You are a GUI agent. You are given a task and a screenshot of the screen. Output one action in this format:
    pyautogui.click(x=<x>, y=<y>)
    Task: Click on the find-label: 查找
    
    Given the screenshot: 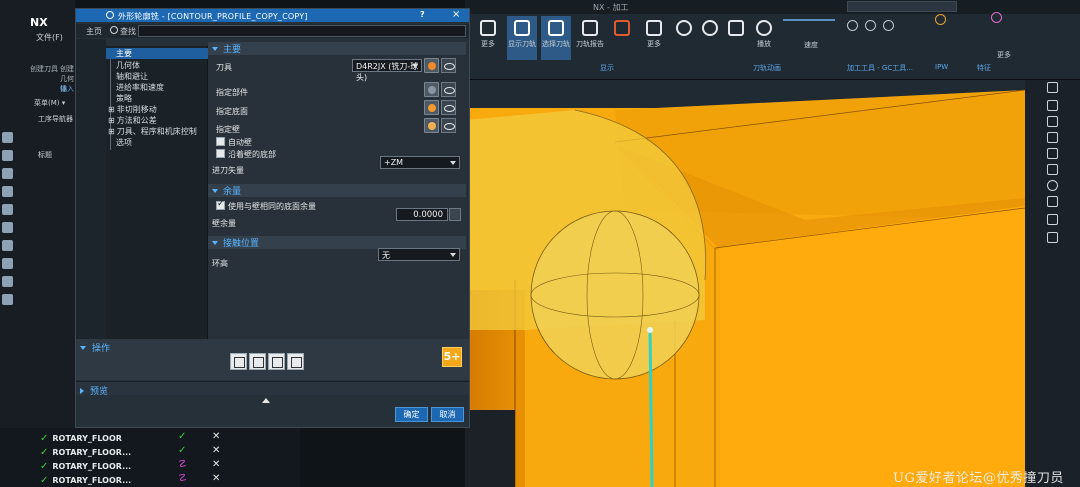 What is the action you would take?
    pyautogui.click(x=128, y=31)
    